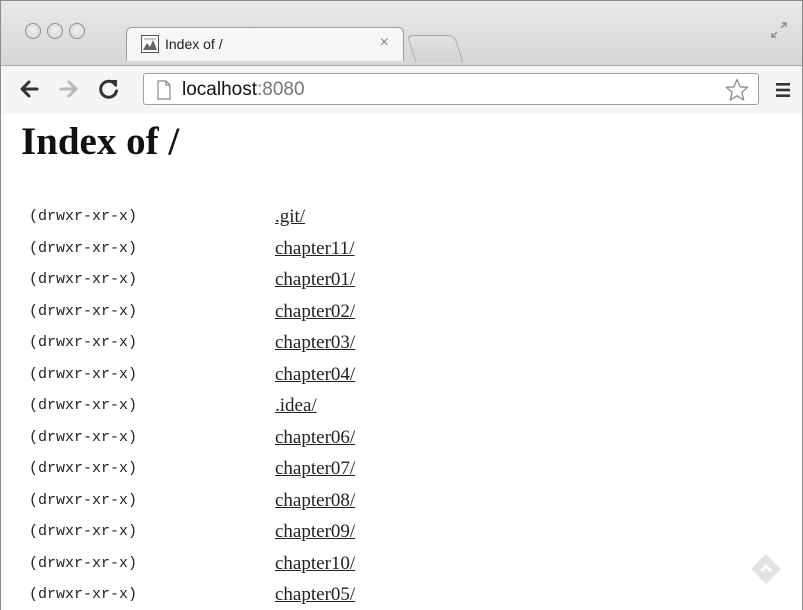 This screenshot has width=803, height=610. I want to click on reload-icon, so click(109, 89).